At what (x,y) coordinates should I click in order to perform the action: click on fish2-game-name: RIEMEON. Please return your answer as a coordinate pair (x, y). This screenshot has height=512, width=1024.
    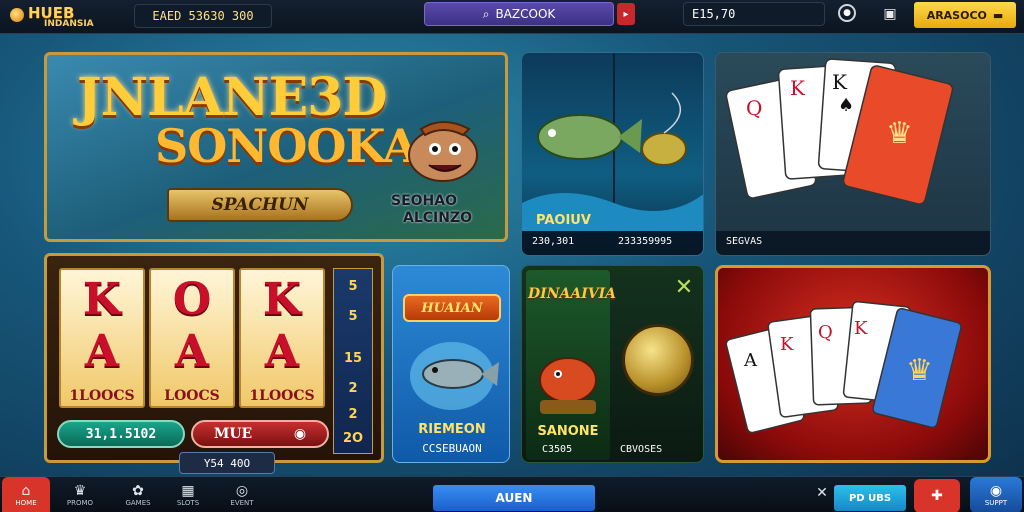
    Looking at the image, I should click on (452, 429).